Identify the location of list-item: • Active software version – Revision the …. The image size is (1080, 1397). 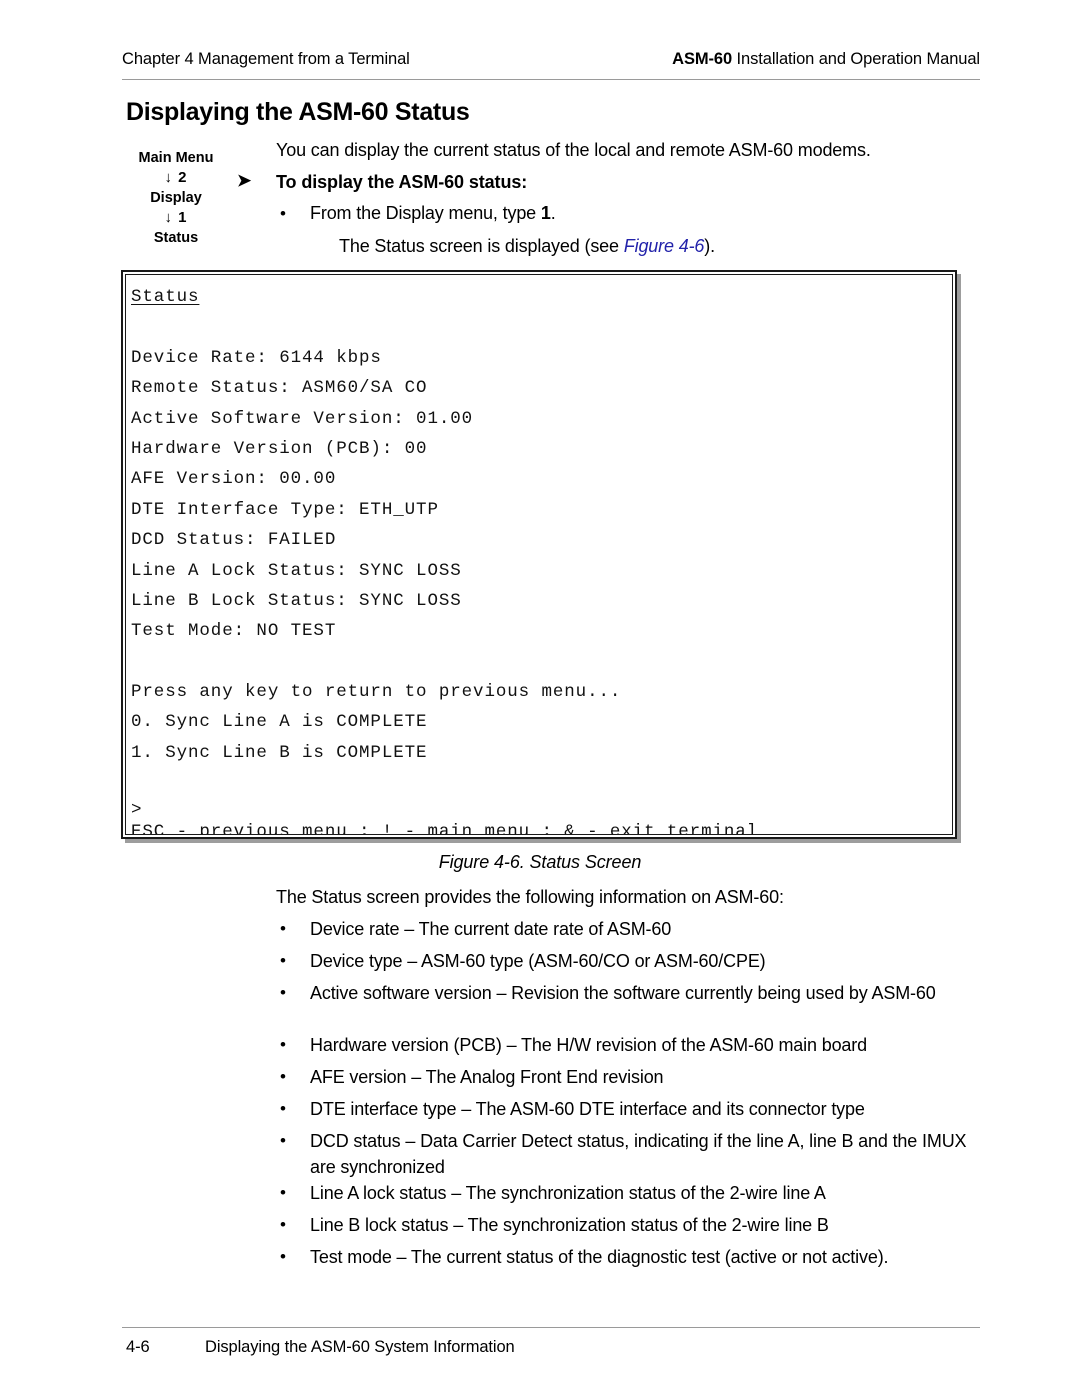
(626, 1006).